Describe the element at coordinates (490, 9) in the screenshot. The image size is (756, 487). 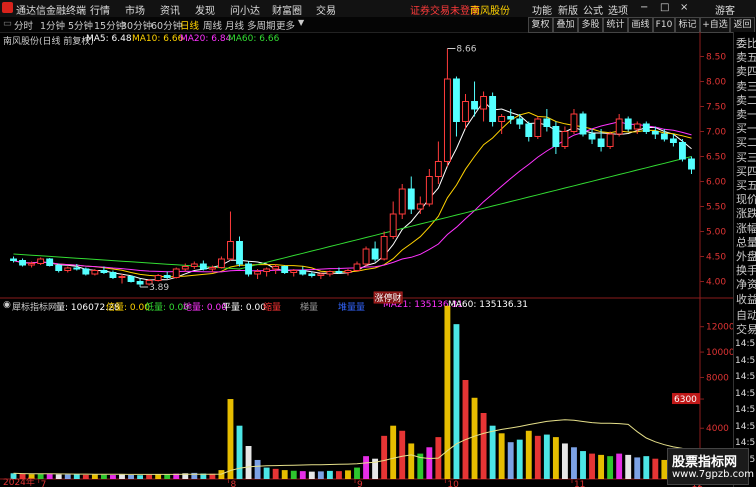
I see `broker-name: 南风股份` at that location.